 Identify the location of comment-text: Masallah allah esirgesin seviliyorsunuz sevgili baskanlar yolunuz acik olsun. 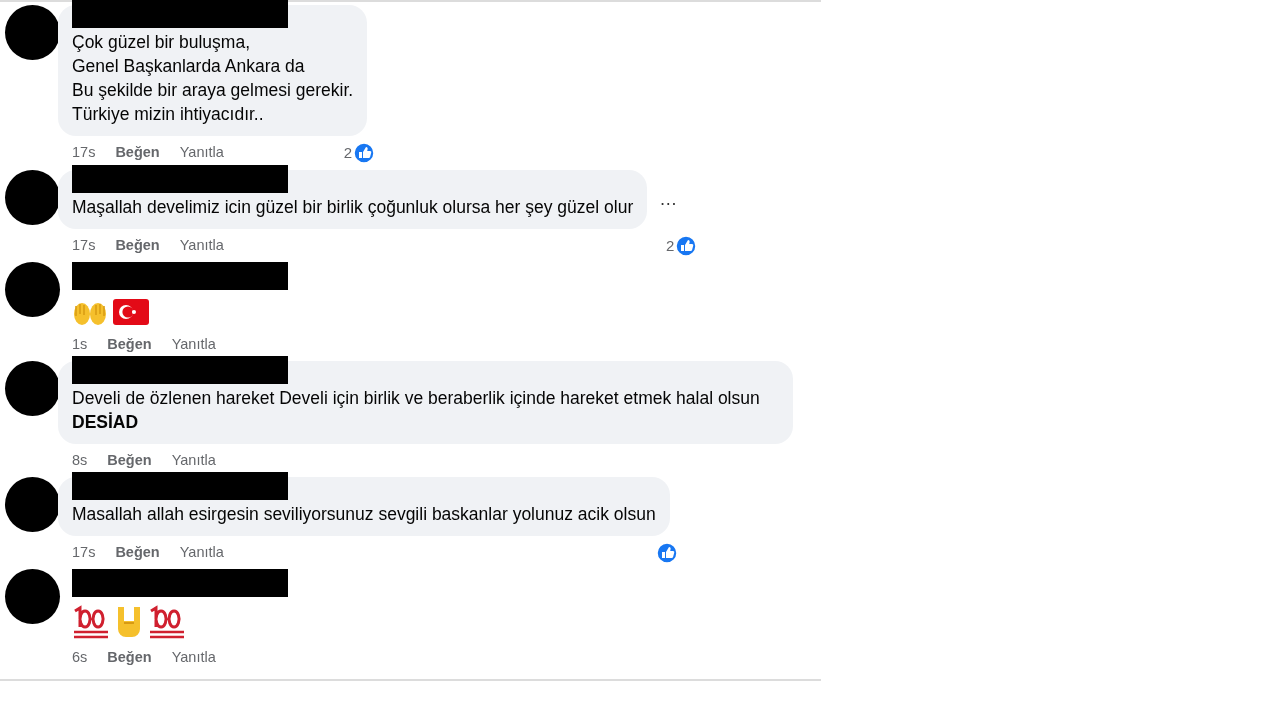
(364, 514).